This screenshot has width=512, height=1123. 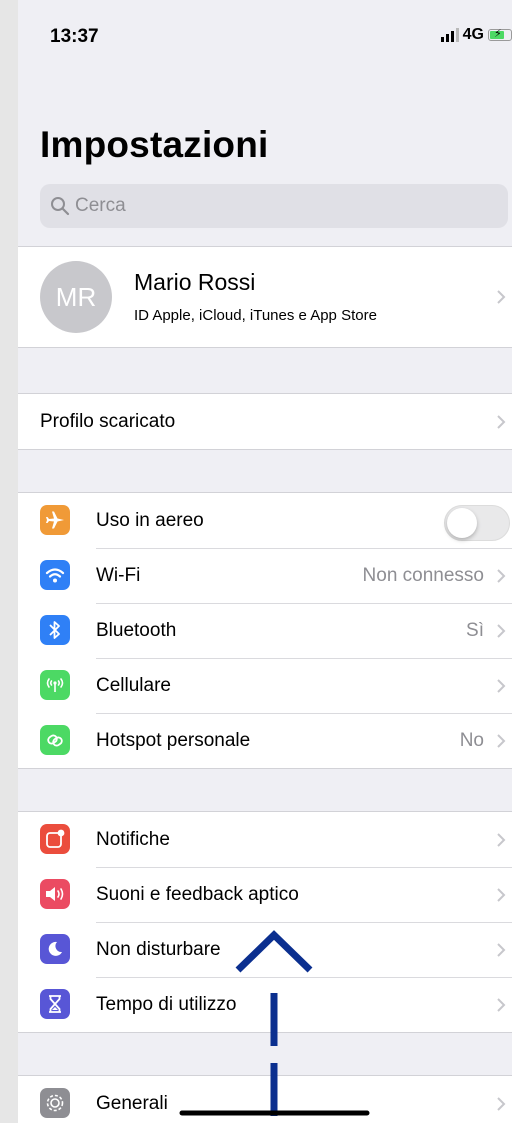 What do you see at coordinates (265, 40) in the screenshot?
I see `status-bar: 13:37 4G ⚡` at bounding box center [265, 40].